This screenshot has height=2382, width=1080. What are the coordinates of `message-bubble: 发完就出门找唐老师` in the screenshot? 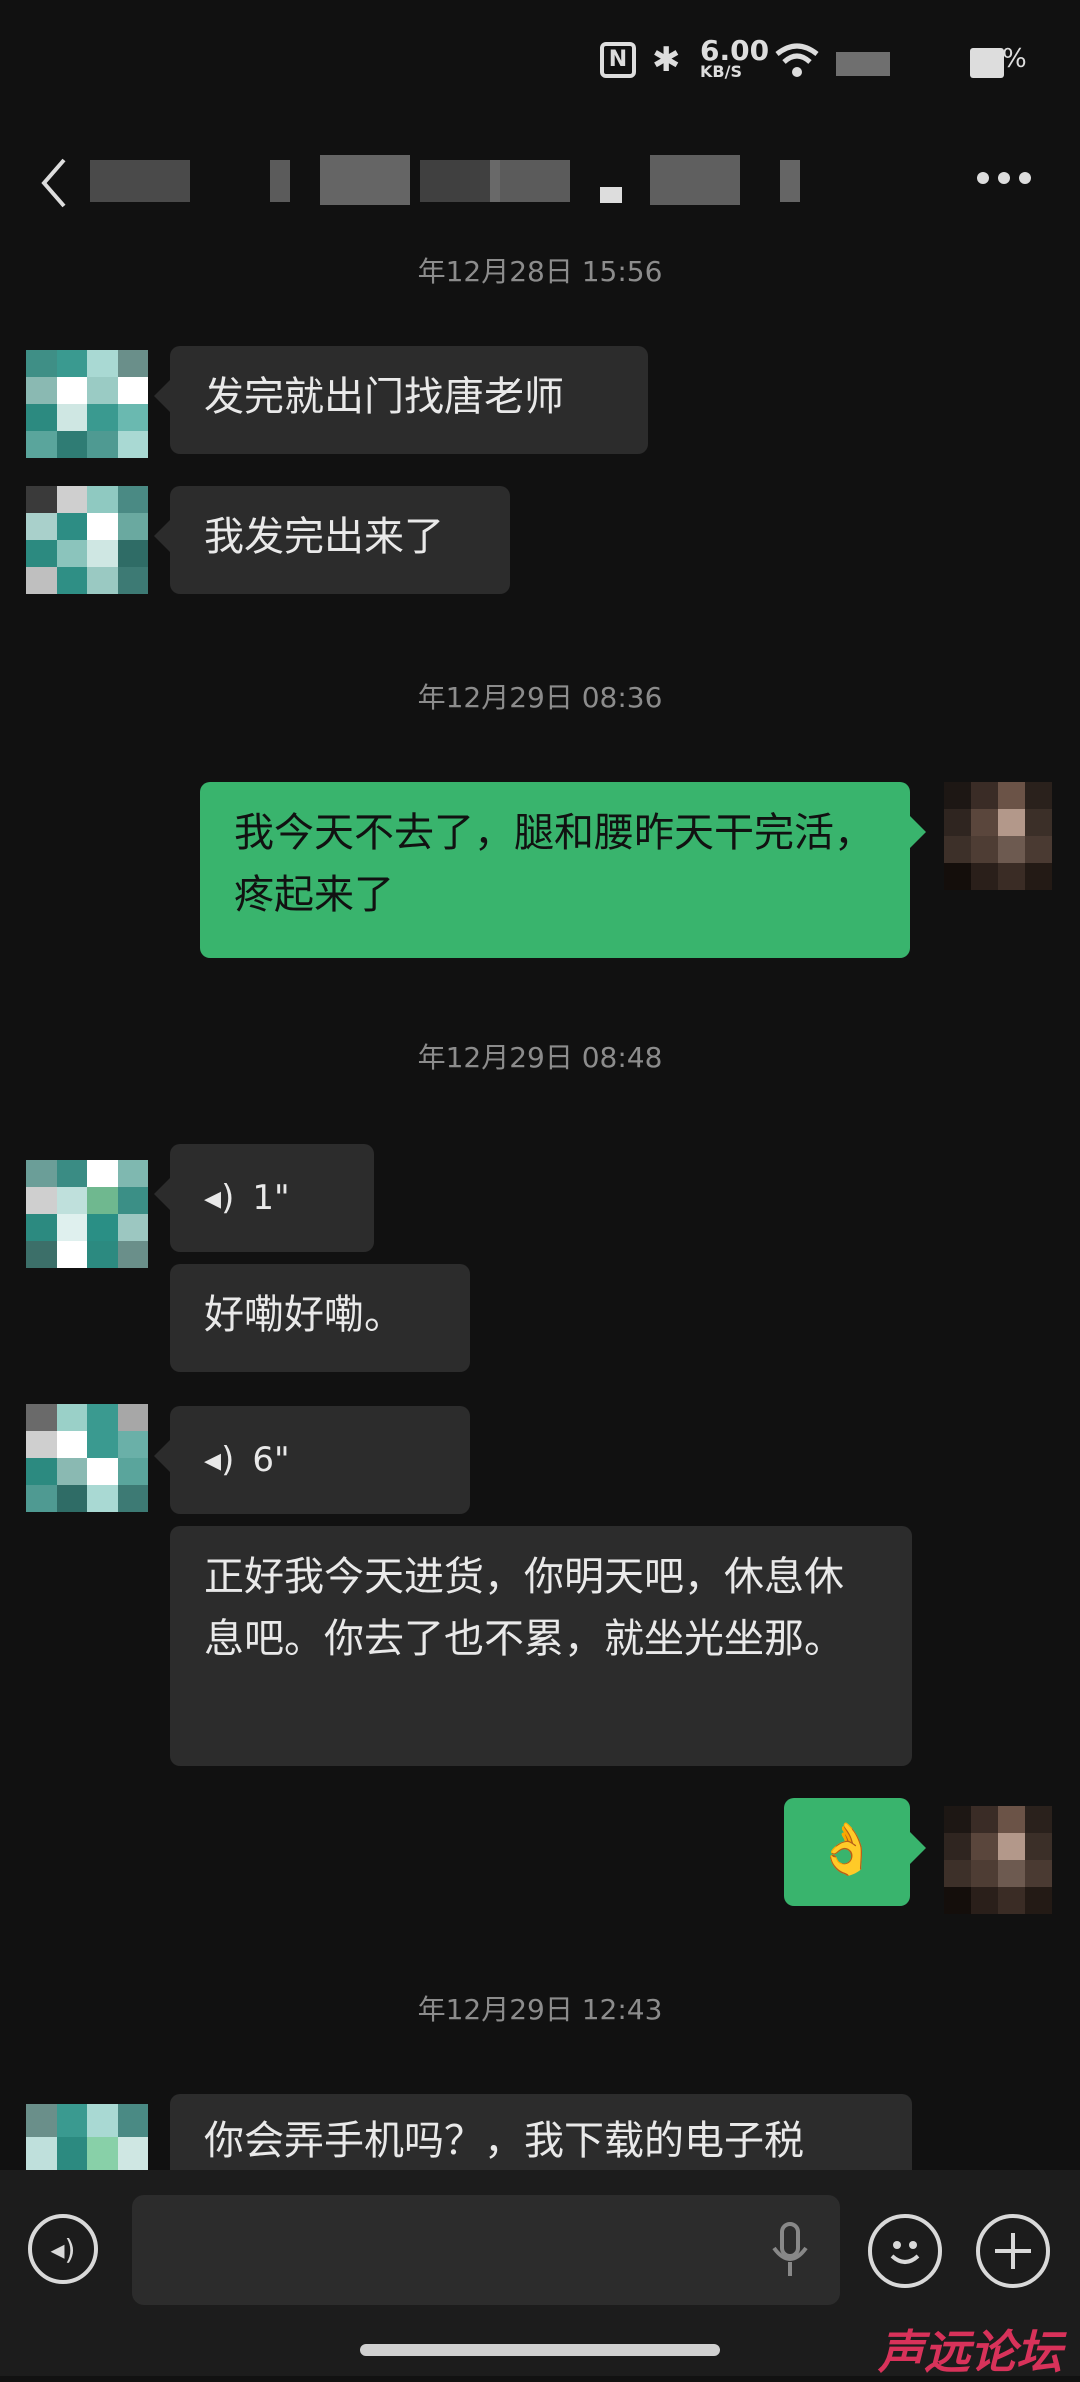 It's located at (401, 400).